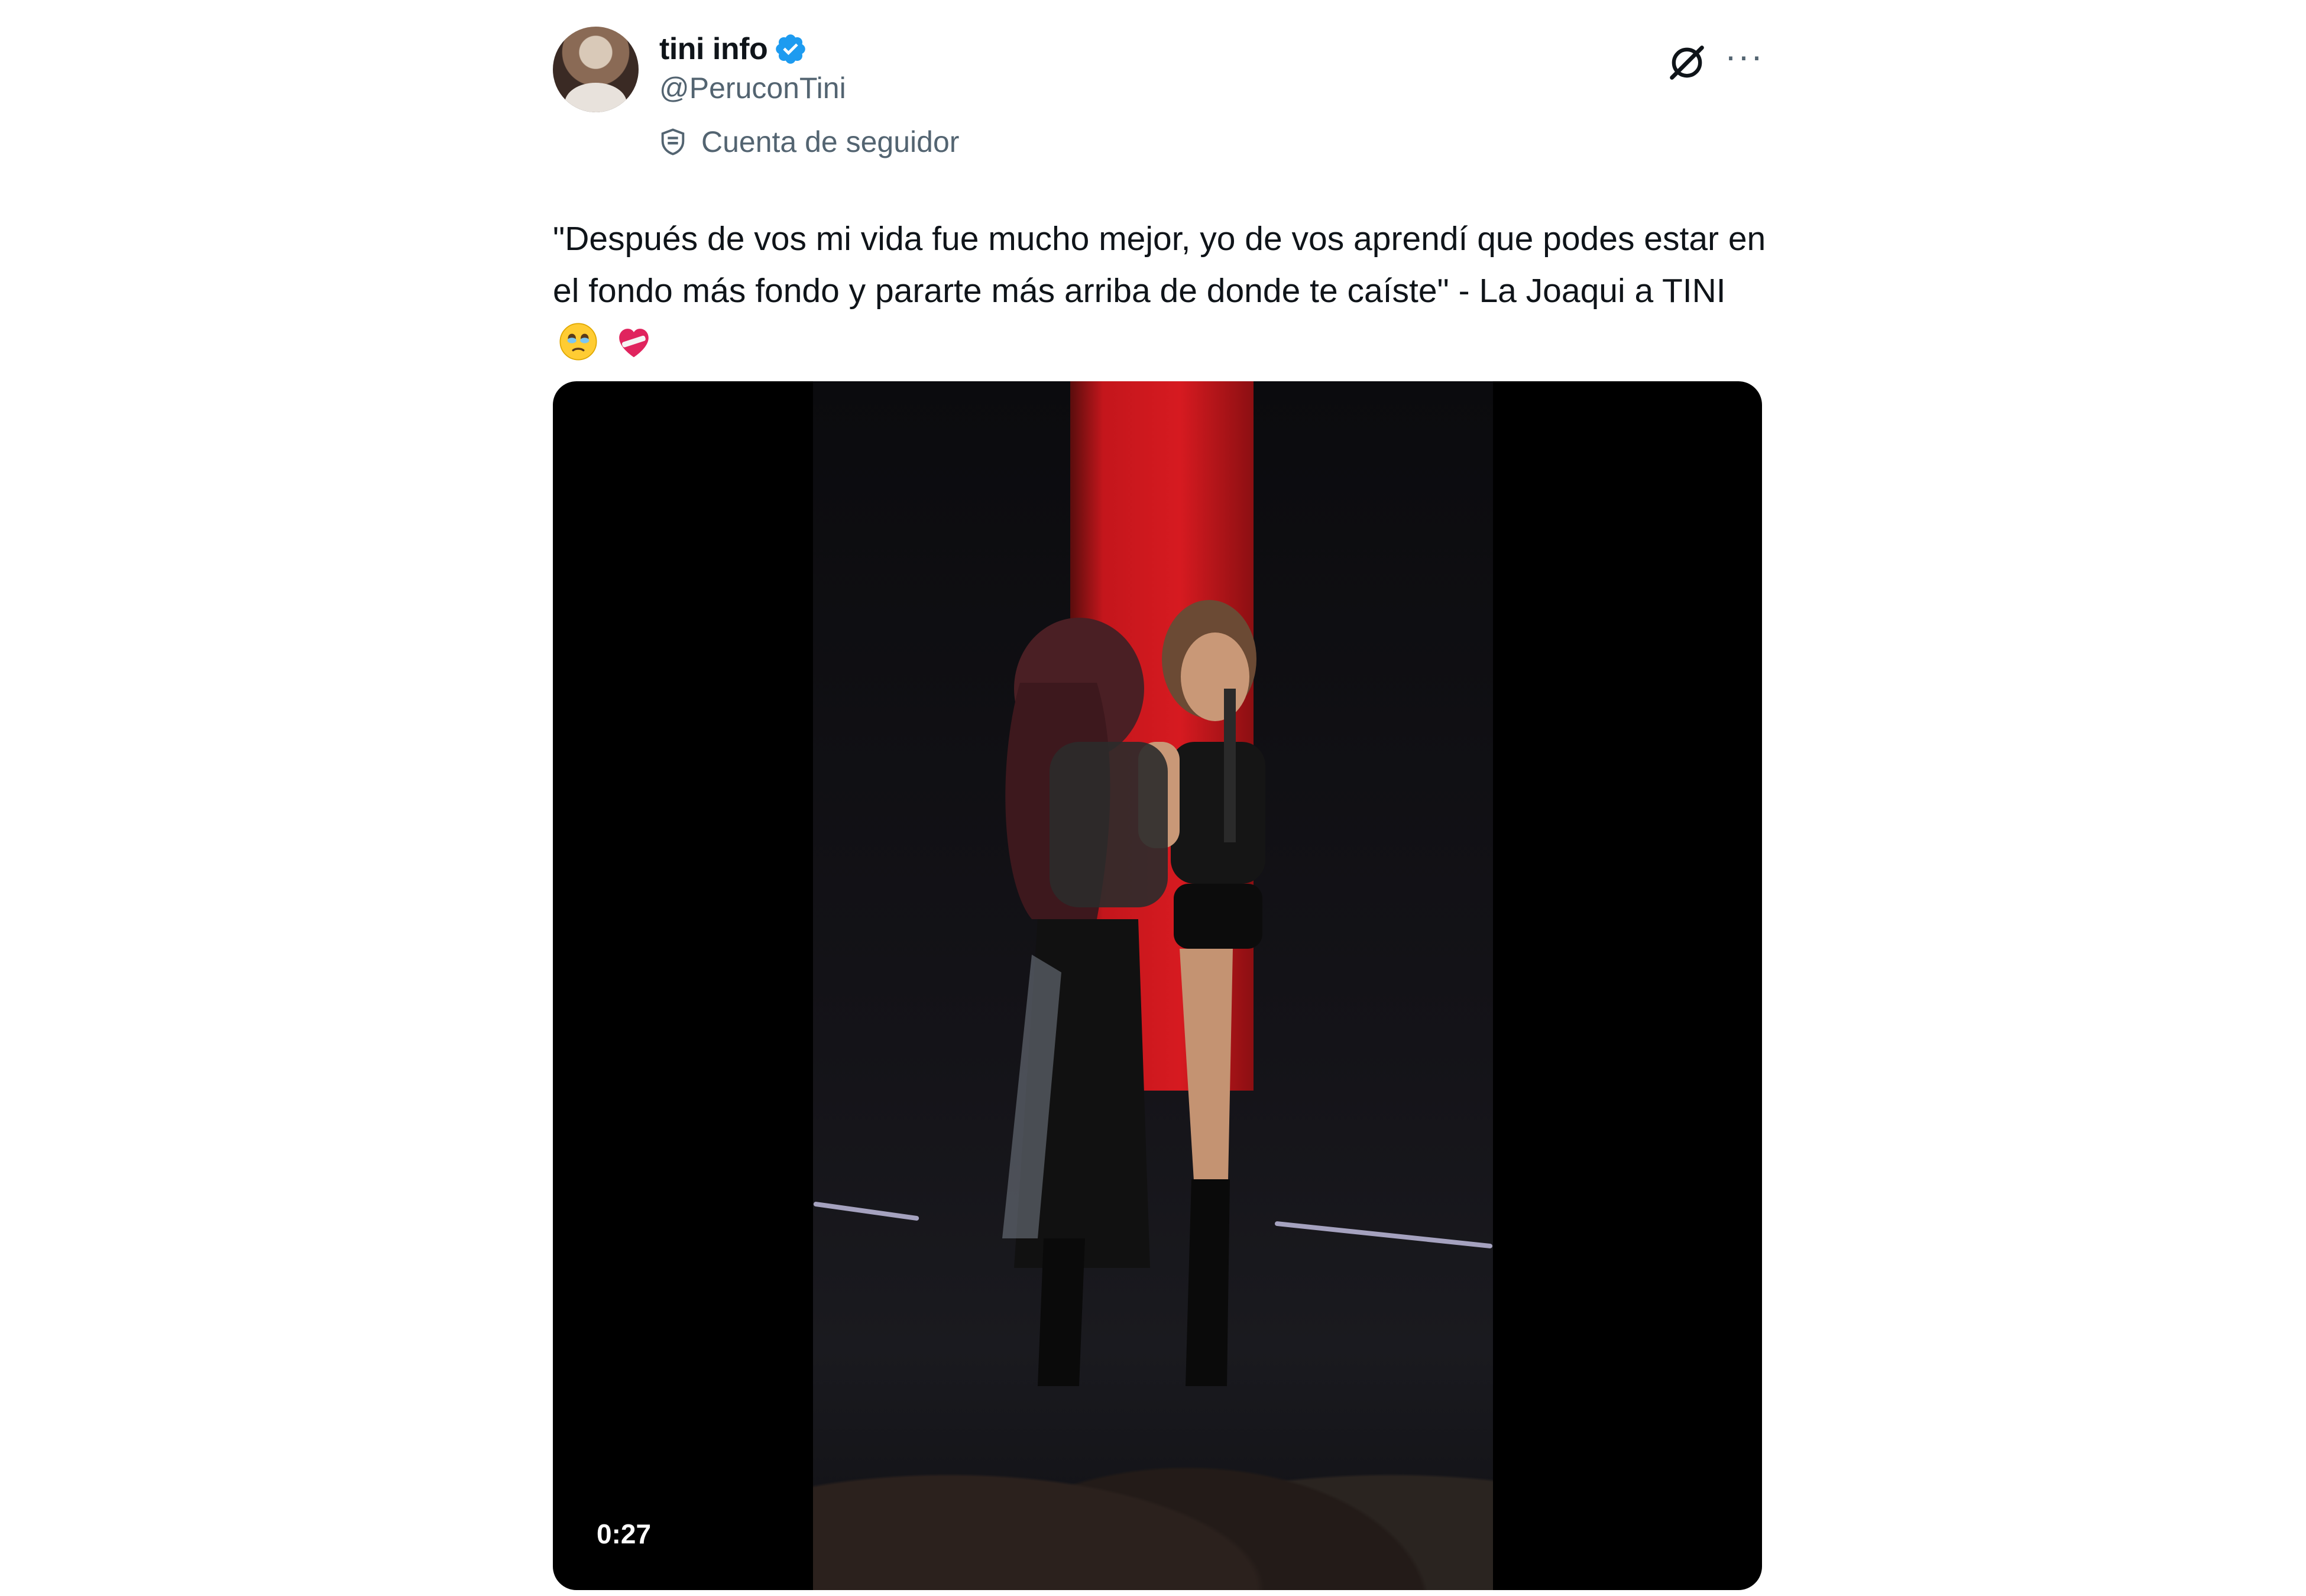 This screenshot has width=2306, height=1596. What do you see at coordinates (596, 69) in the screenshot?
I see `avatar` at bounding box center [596, 69].